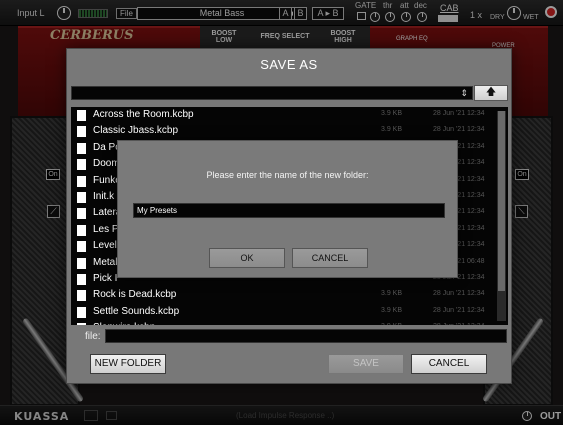 The image size is (563, 425). I want to click on up-folder-button: 🡅, so click(491, 93).